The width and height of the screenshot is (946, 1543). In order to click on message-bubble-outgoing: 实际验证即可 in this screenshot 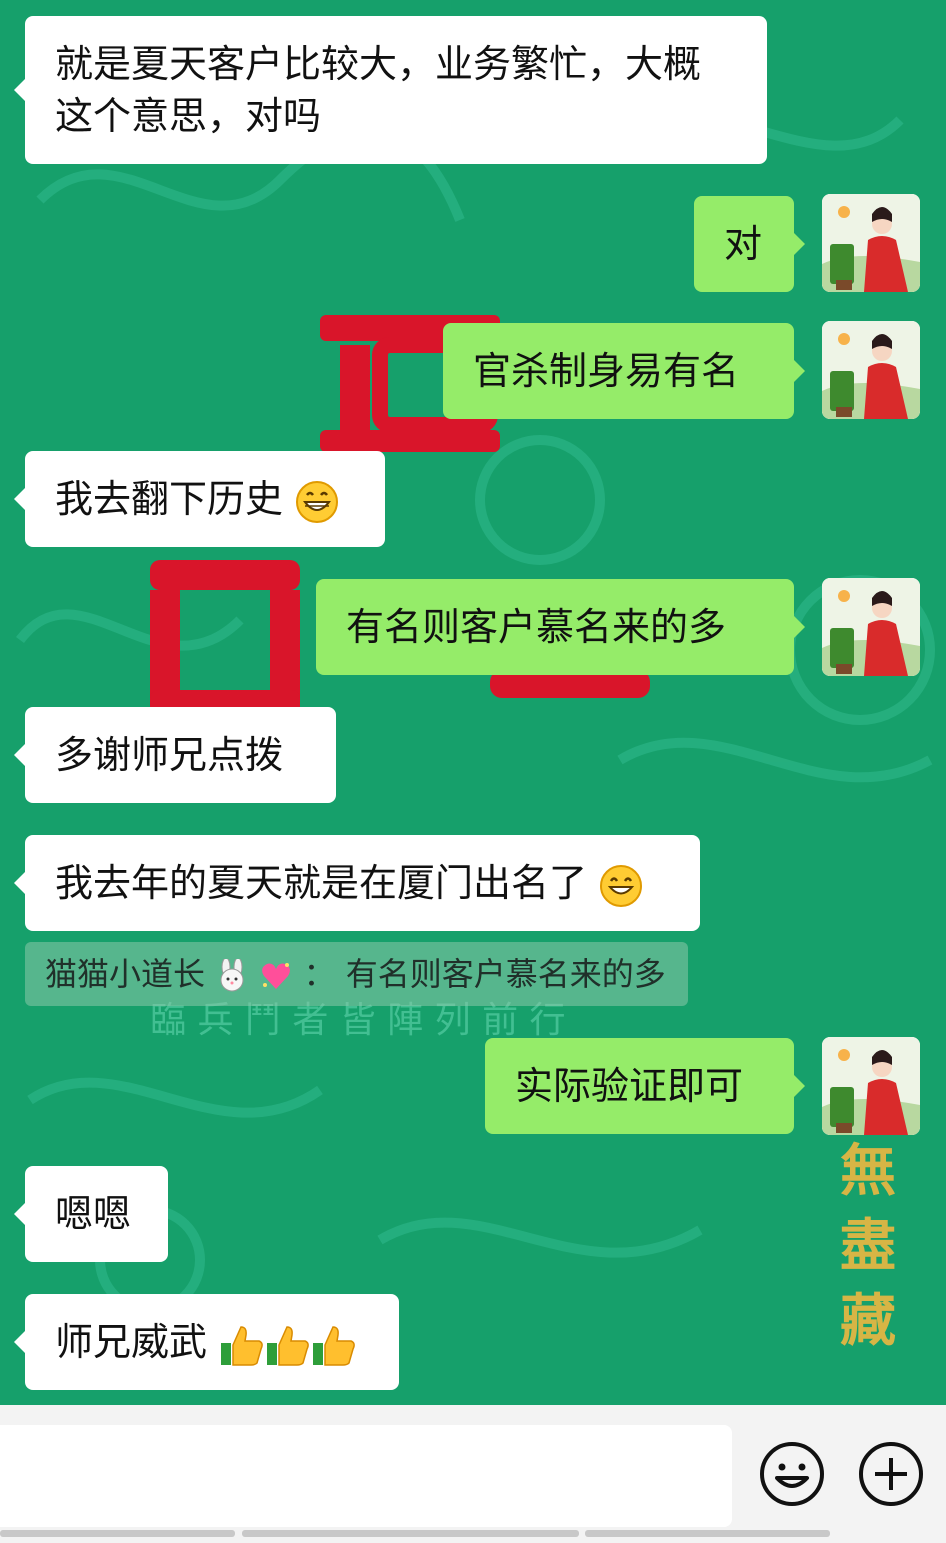, I will do `click(645, 1086)`.